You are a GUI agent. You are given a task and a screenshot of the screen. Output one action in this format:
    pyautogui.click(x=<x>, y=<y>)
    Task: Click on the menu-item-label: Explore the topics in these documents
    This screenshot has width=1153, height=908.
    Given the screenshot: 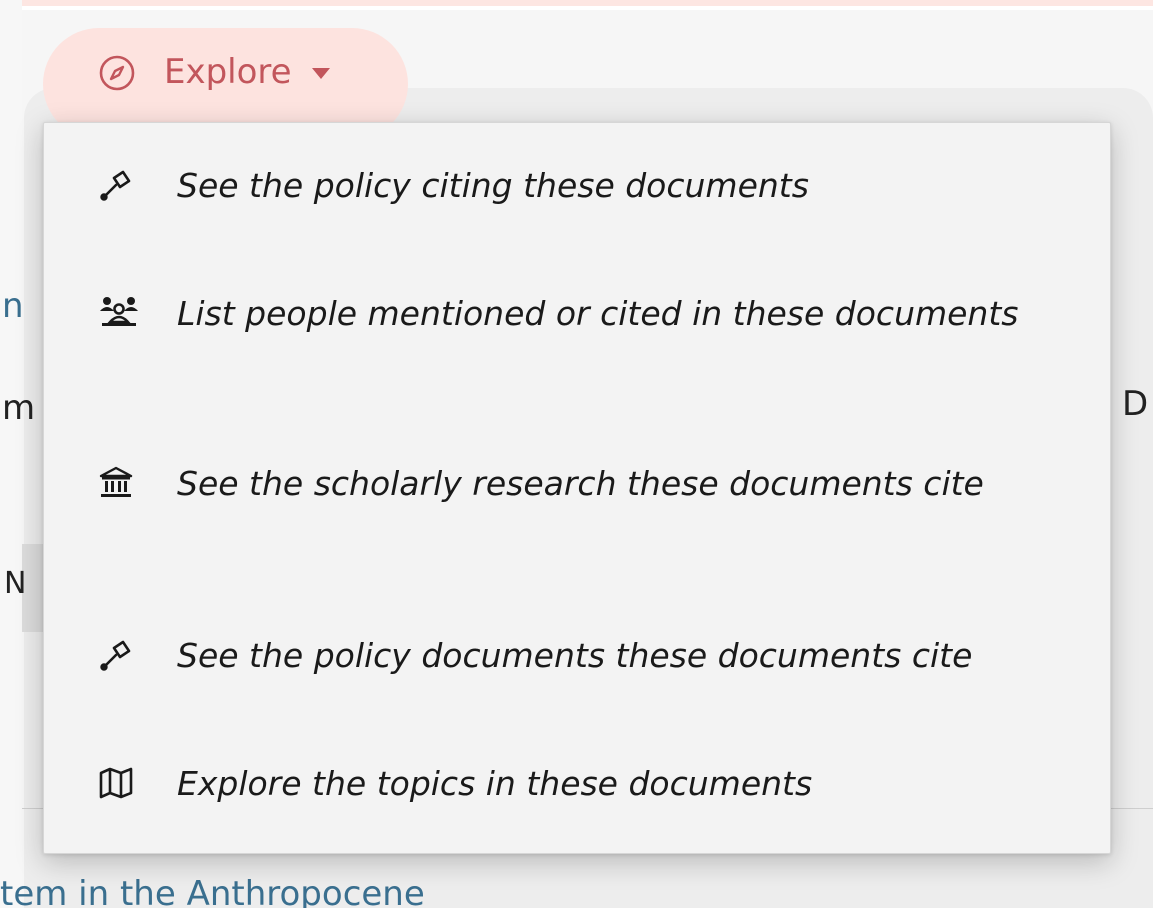 What is the action you would take?
    pyautogui.click(x=495, y=783)
    